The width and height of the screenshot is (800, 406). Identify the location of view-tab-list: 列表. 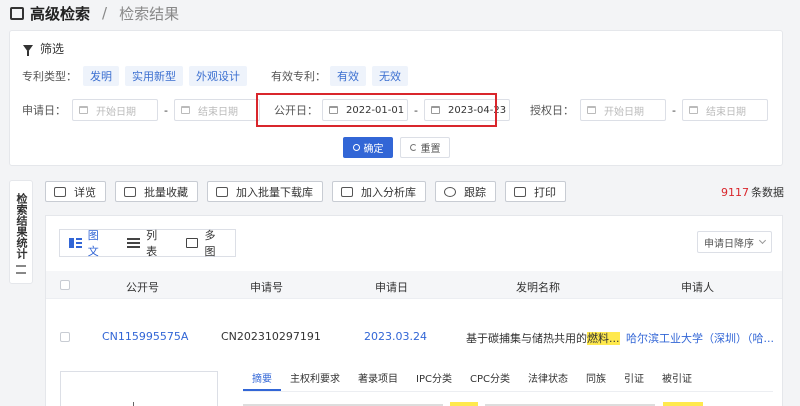
(147, 243).